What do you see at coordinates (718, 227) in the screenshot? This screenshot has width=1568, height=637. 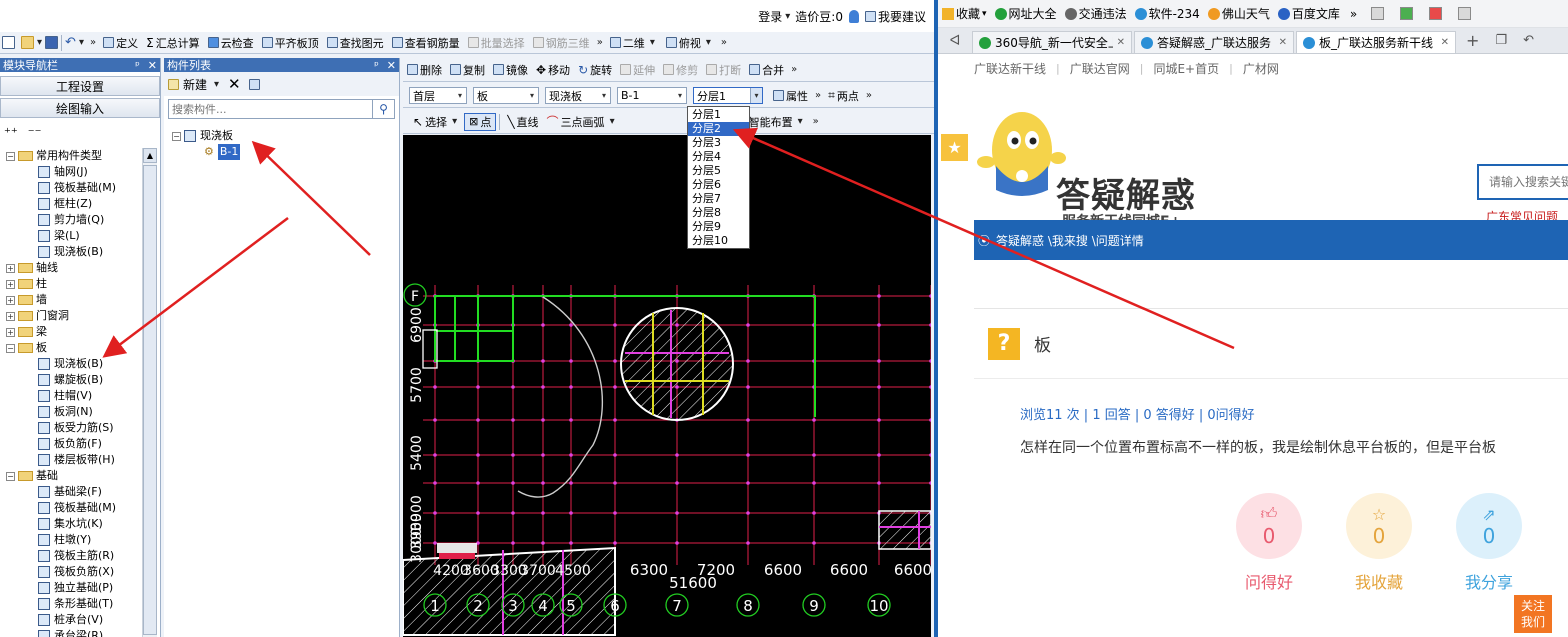 I see `layer-option: 分层9` at bounding box center [718, 227].